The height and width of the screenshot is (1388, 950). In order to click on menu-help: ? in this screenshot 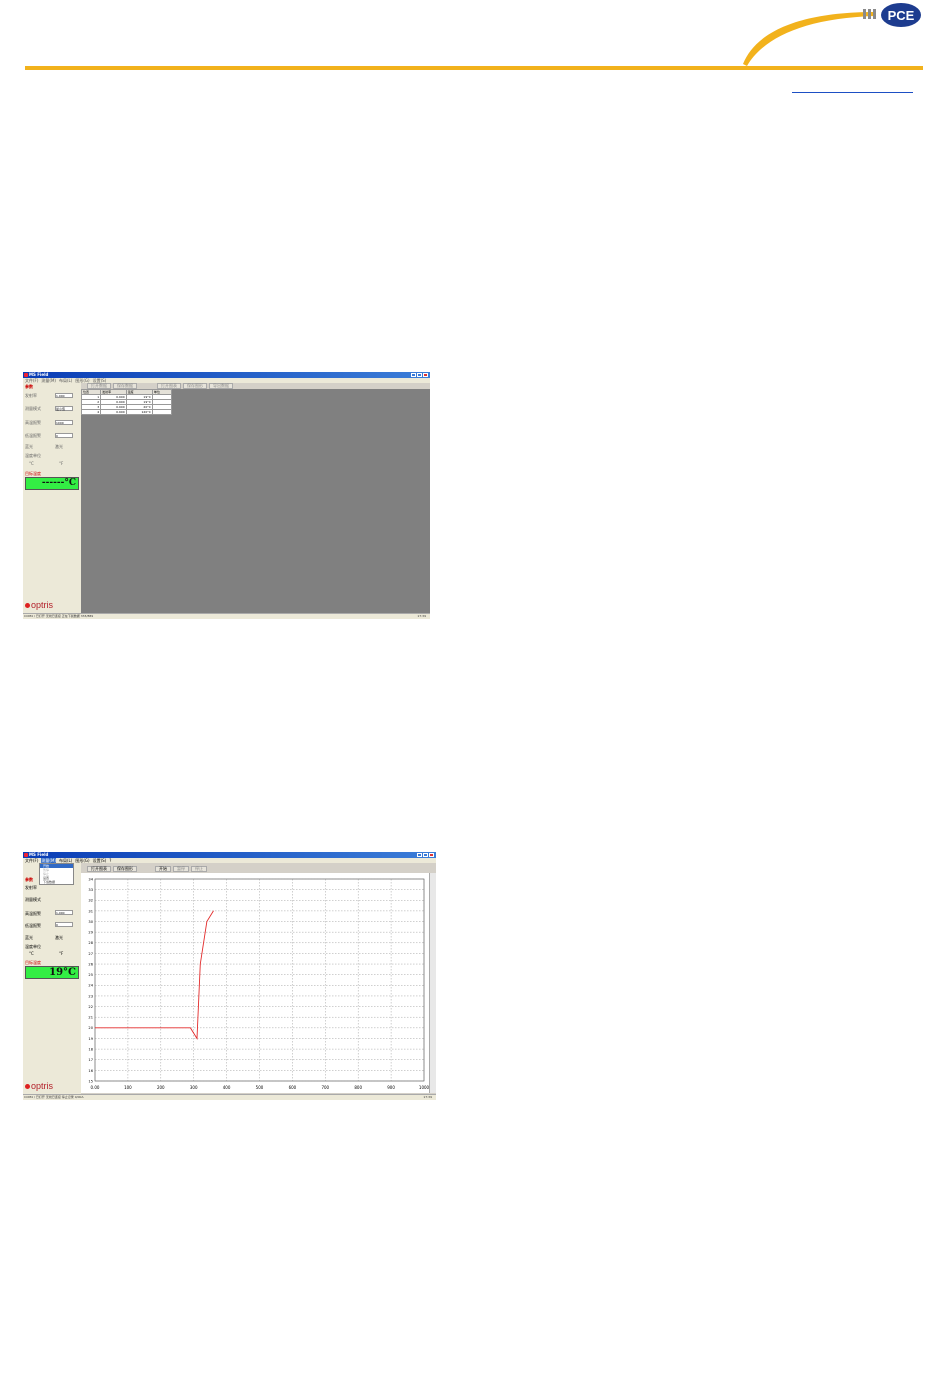, I will do `click(110, 860)`.